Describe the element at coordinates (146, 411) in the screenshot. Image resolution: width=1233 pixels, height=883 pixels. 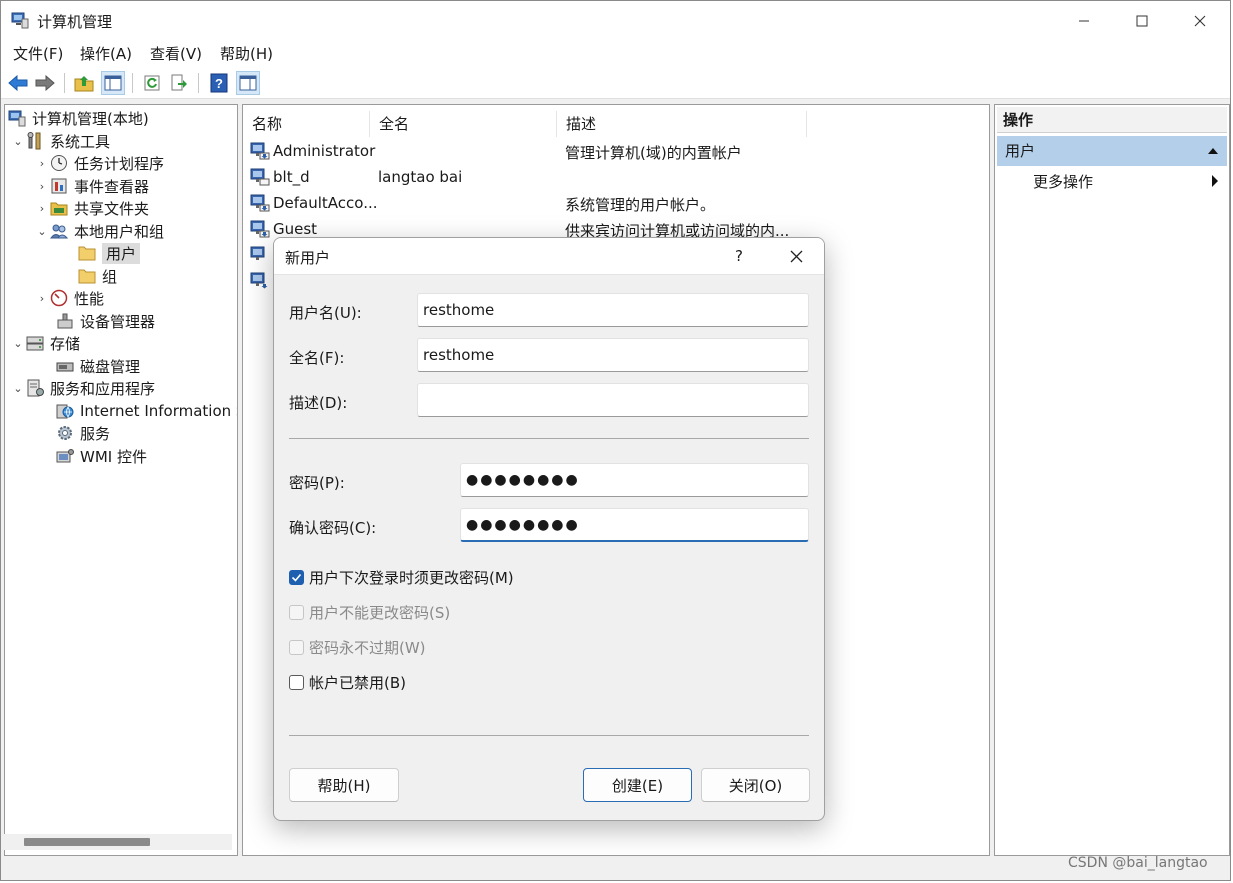
I see `tree-node-iis: Internet Information Se` at that location.